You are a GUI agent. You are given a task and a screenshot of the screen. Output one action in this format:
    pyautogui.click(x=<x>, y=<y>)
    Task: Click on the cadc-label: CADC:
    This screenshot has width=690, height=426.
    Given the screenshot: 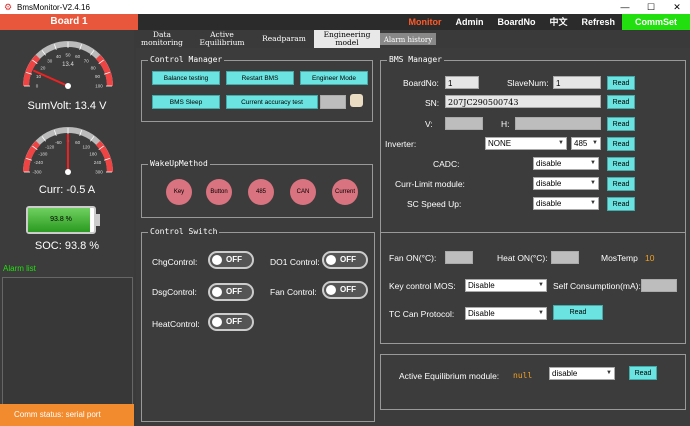 What is the action you would take?
    pyautogui.click(x=446, y=164)
    